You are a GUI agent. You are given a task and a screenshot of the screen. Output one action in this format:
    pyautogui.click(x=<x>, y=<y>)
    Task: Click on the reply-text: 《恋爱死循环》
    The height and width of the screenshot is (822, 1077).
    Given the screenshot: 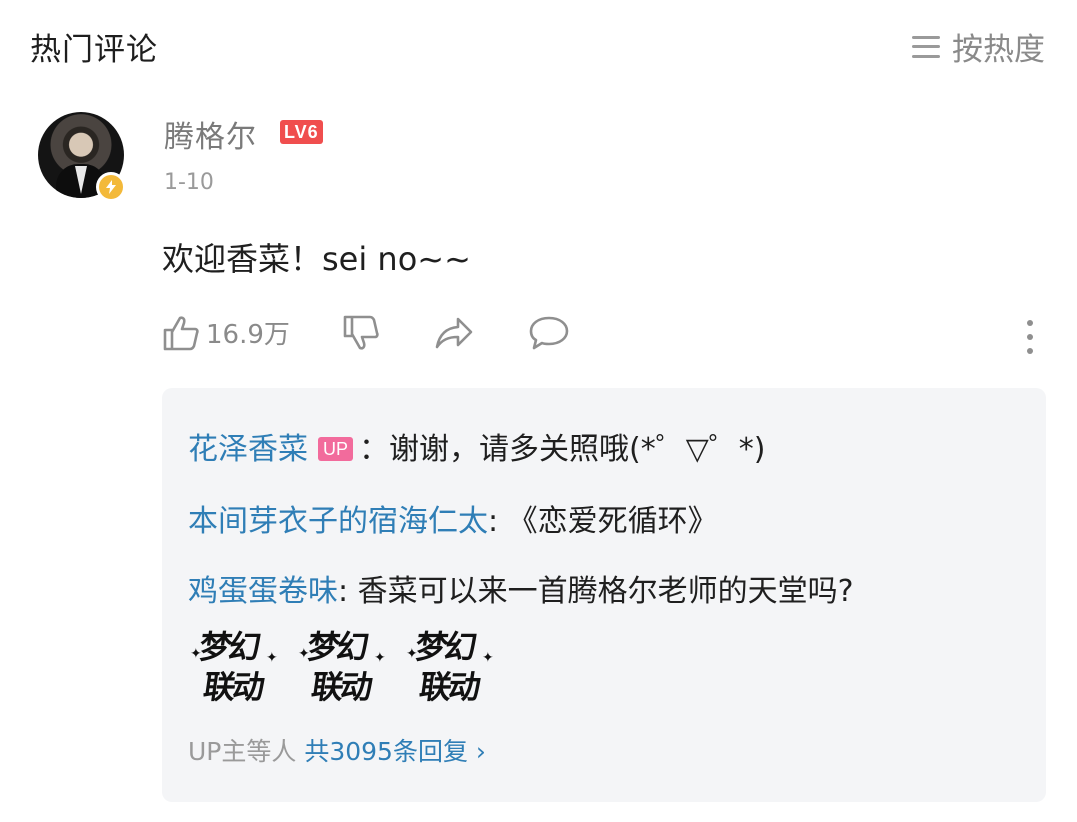 What is the action you would take?
    pyautogui.click(x=612, y=521)
    